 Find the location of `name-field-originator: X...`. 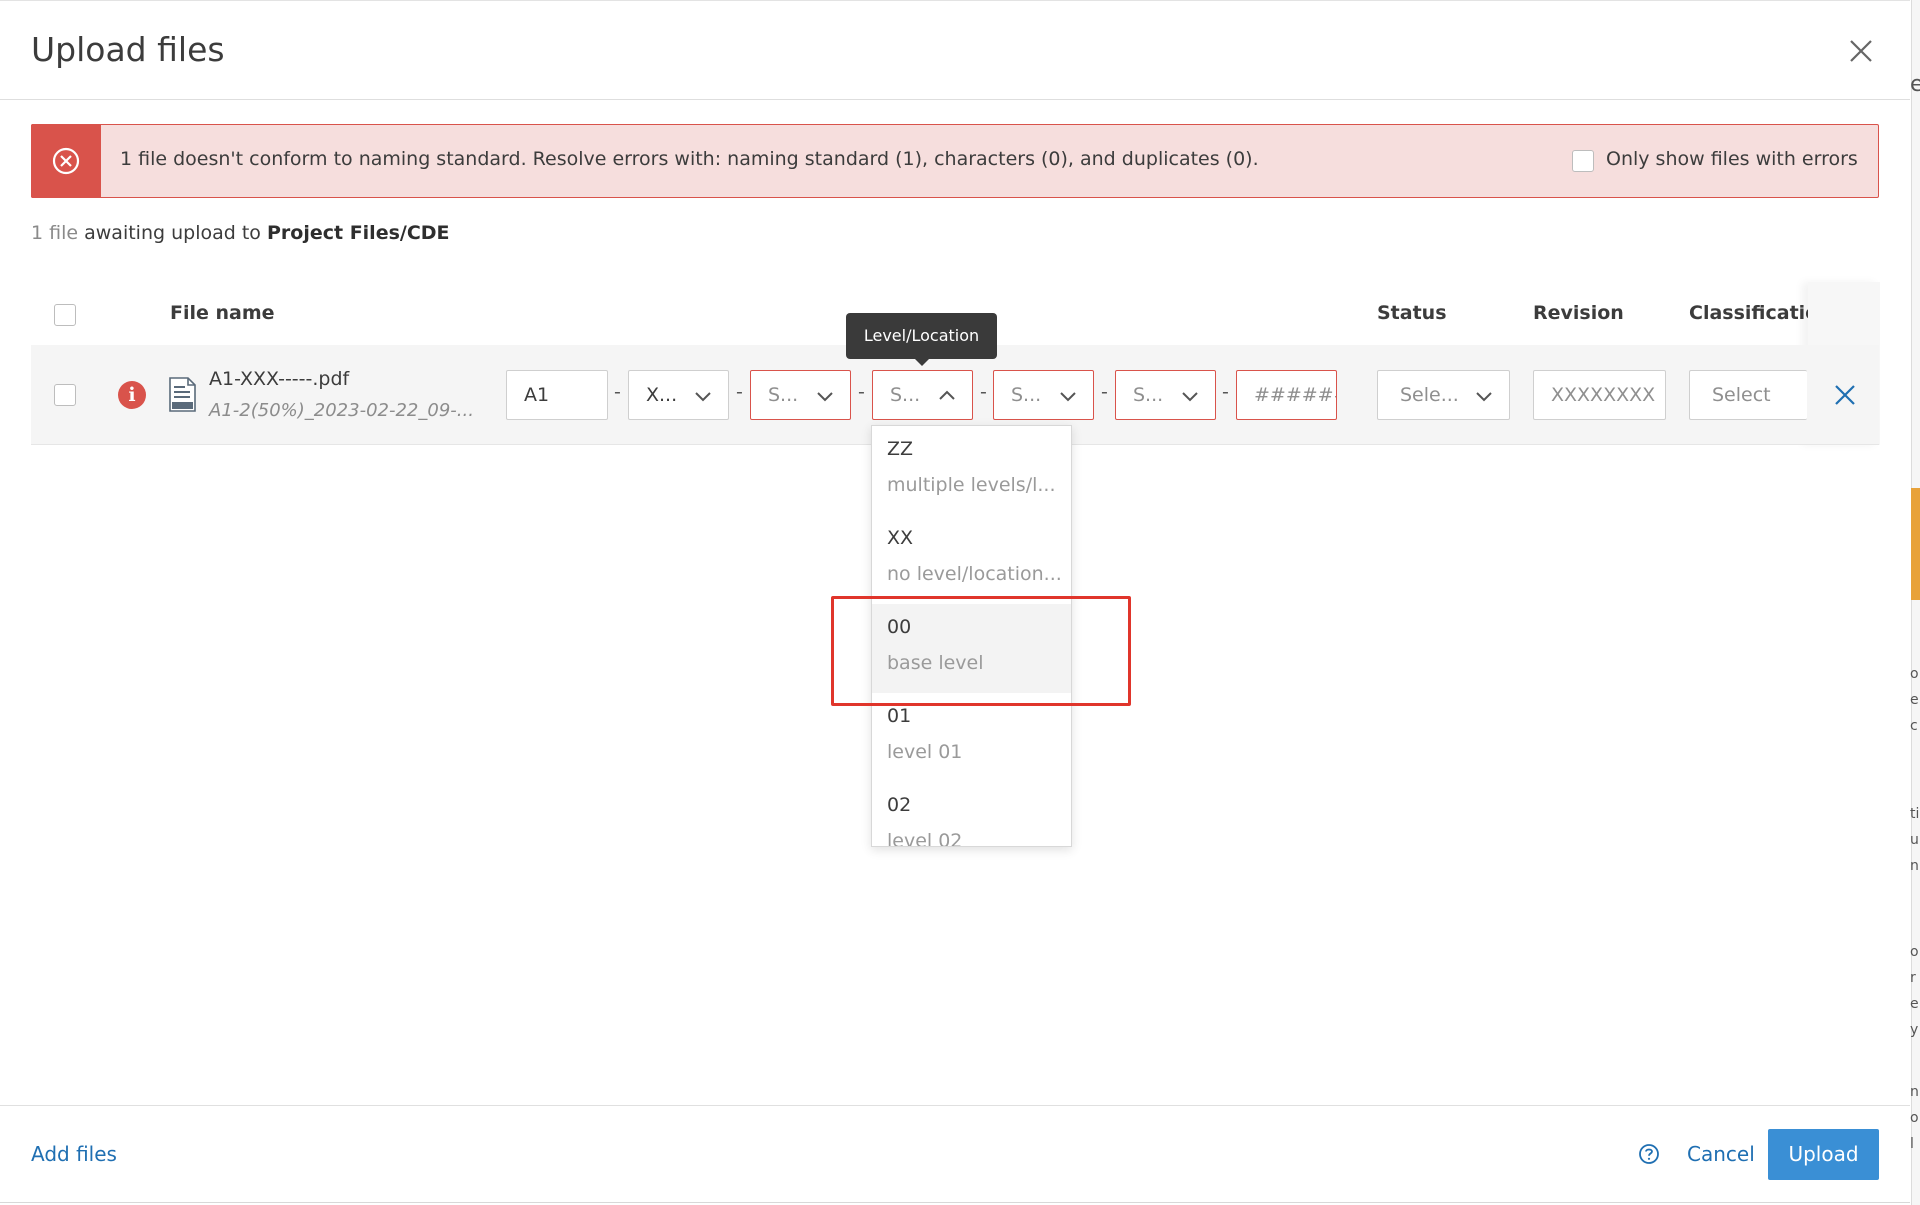

name-field-originator: X... is located at coordinates (678, 395).